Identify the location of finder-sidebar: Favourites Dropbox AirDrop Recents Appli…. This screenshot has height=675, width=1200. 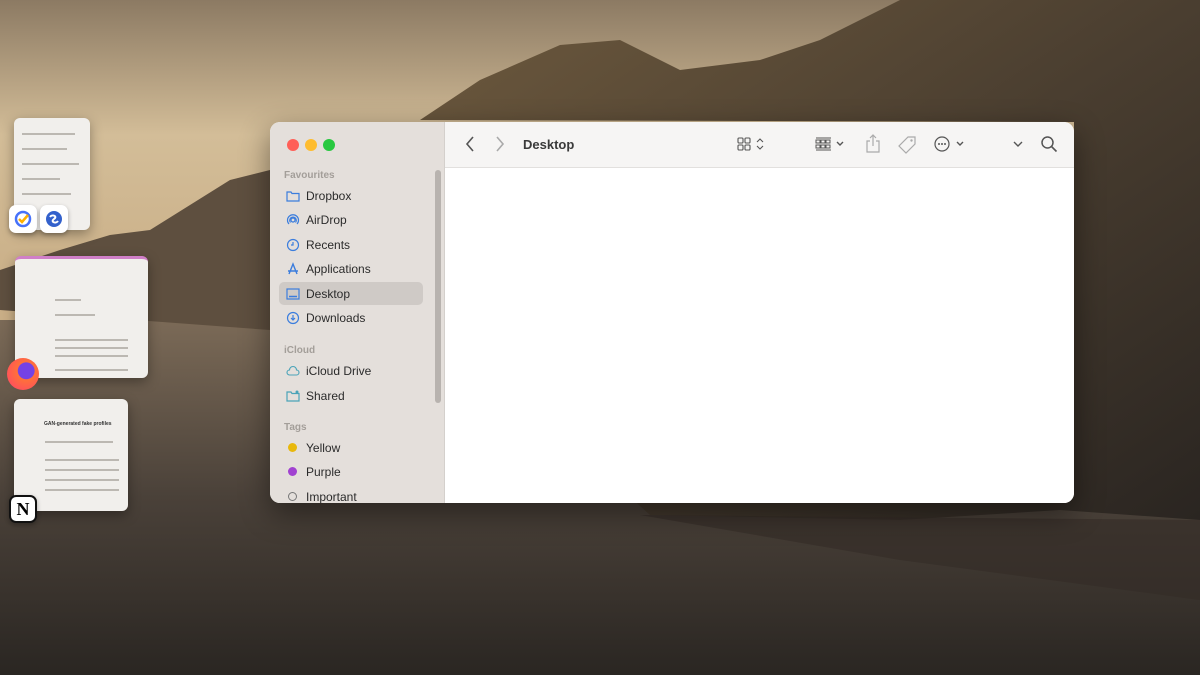
(357, 312).